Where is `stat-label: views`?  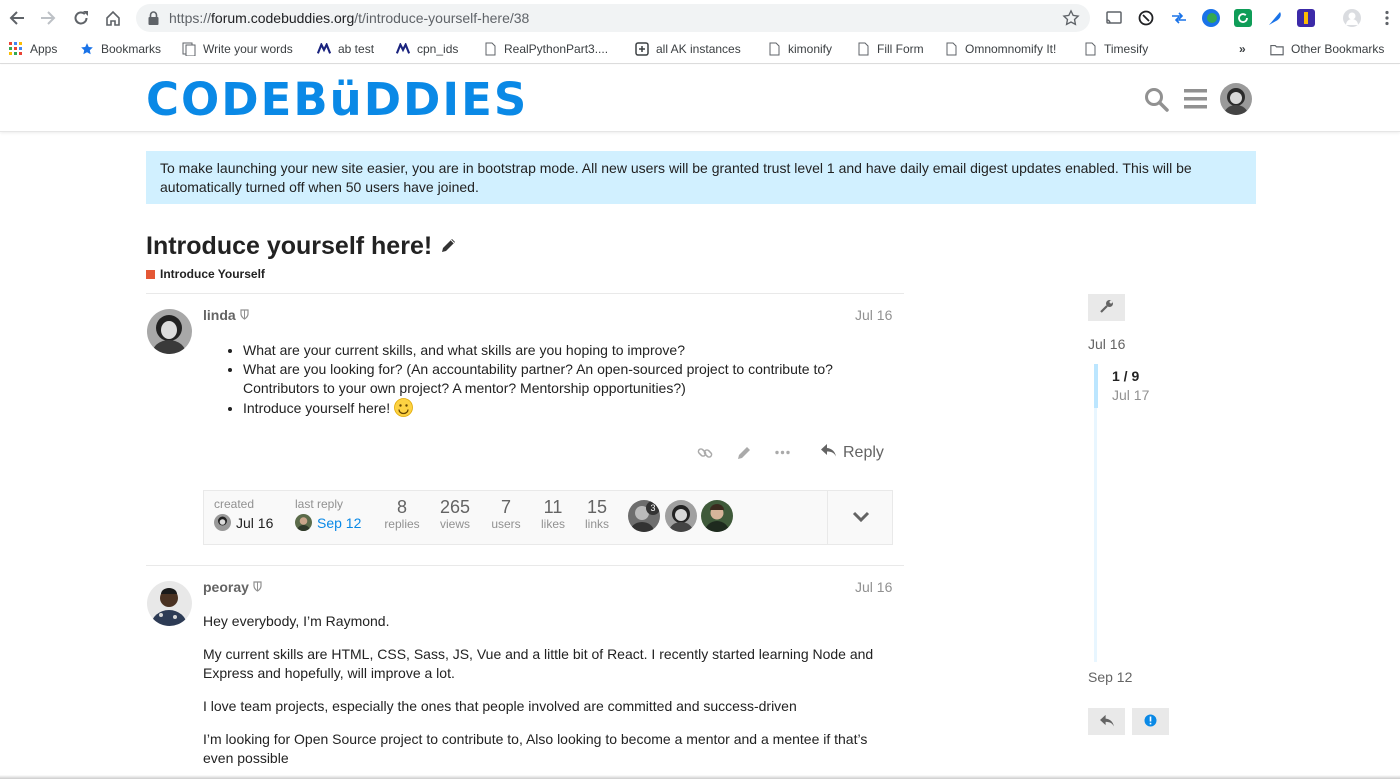 stat-label: views is located at coordinates (454, 524).